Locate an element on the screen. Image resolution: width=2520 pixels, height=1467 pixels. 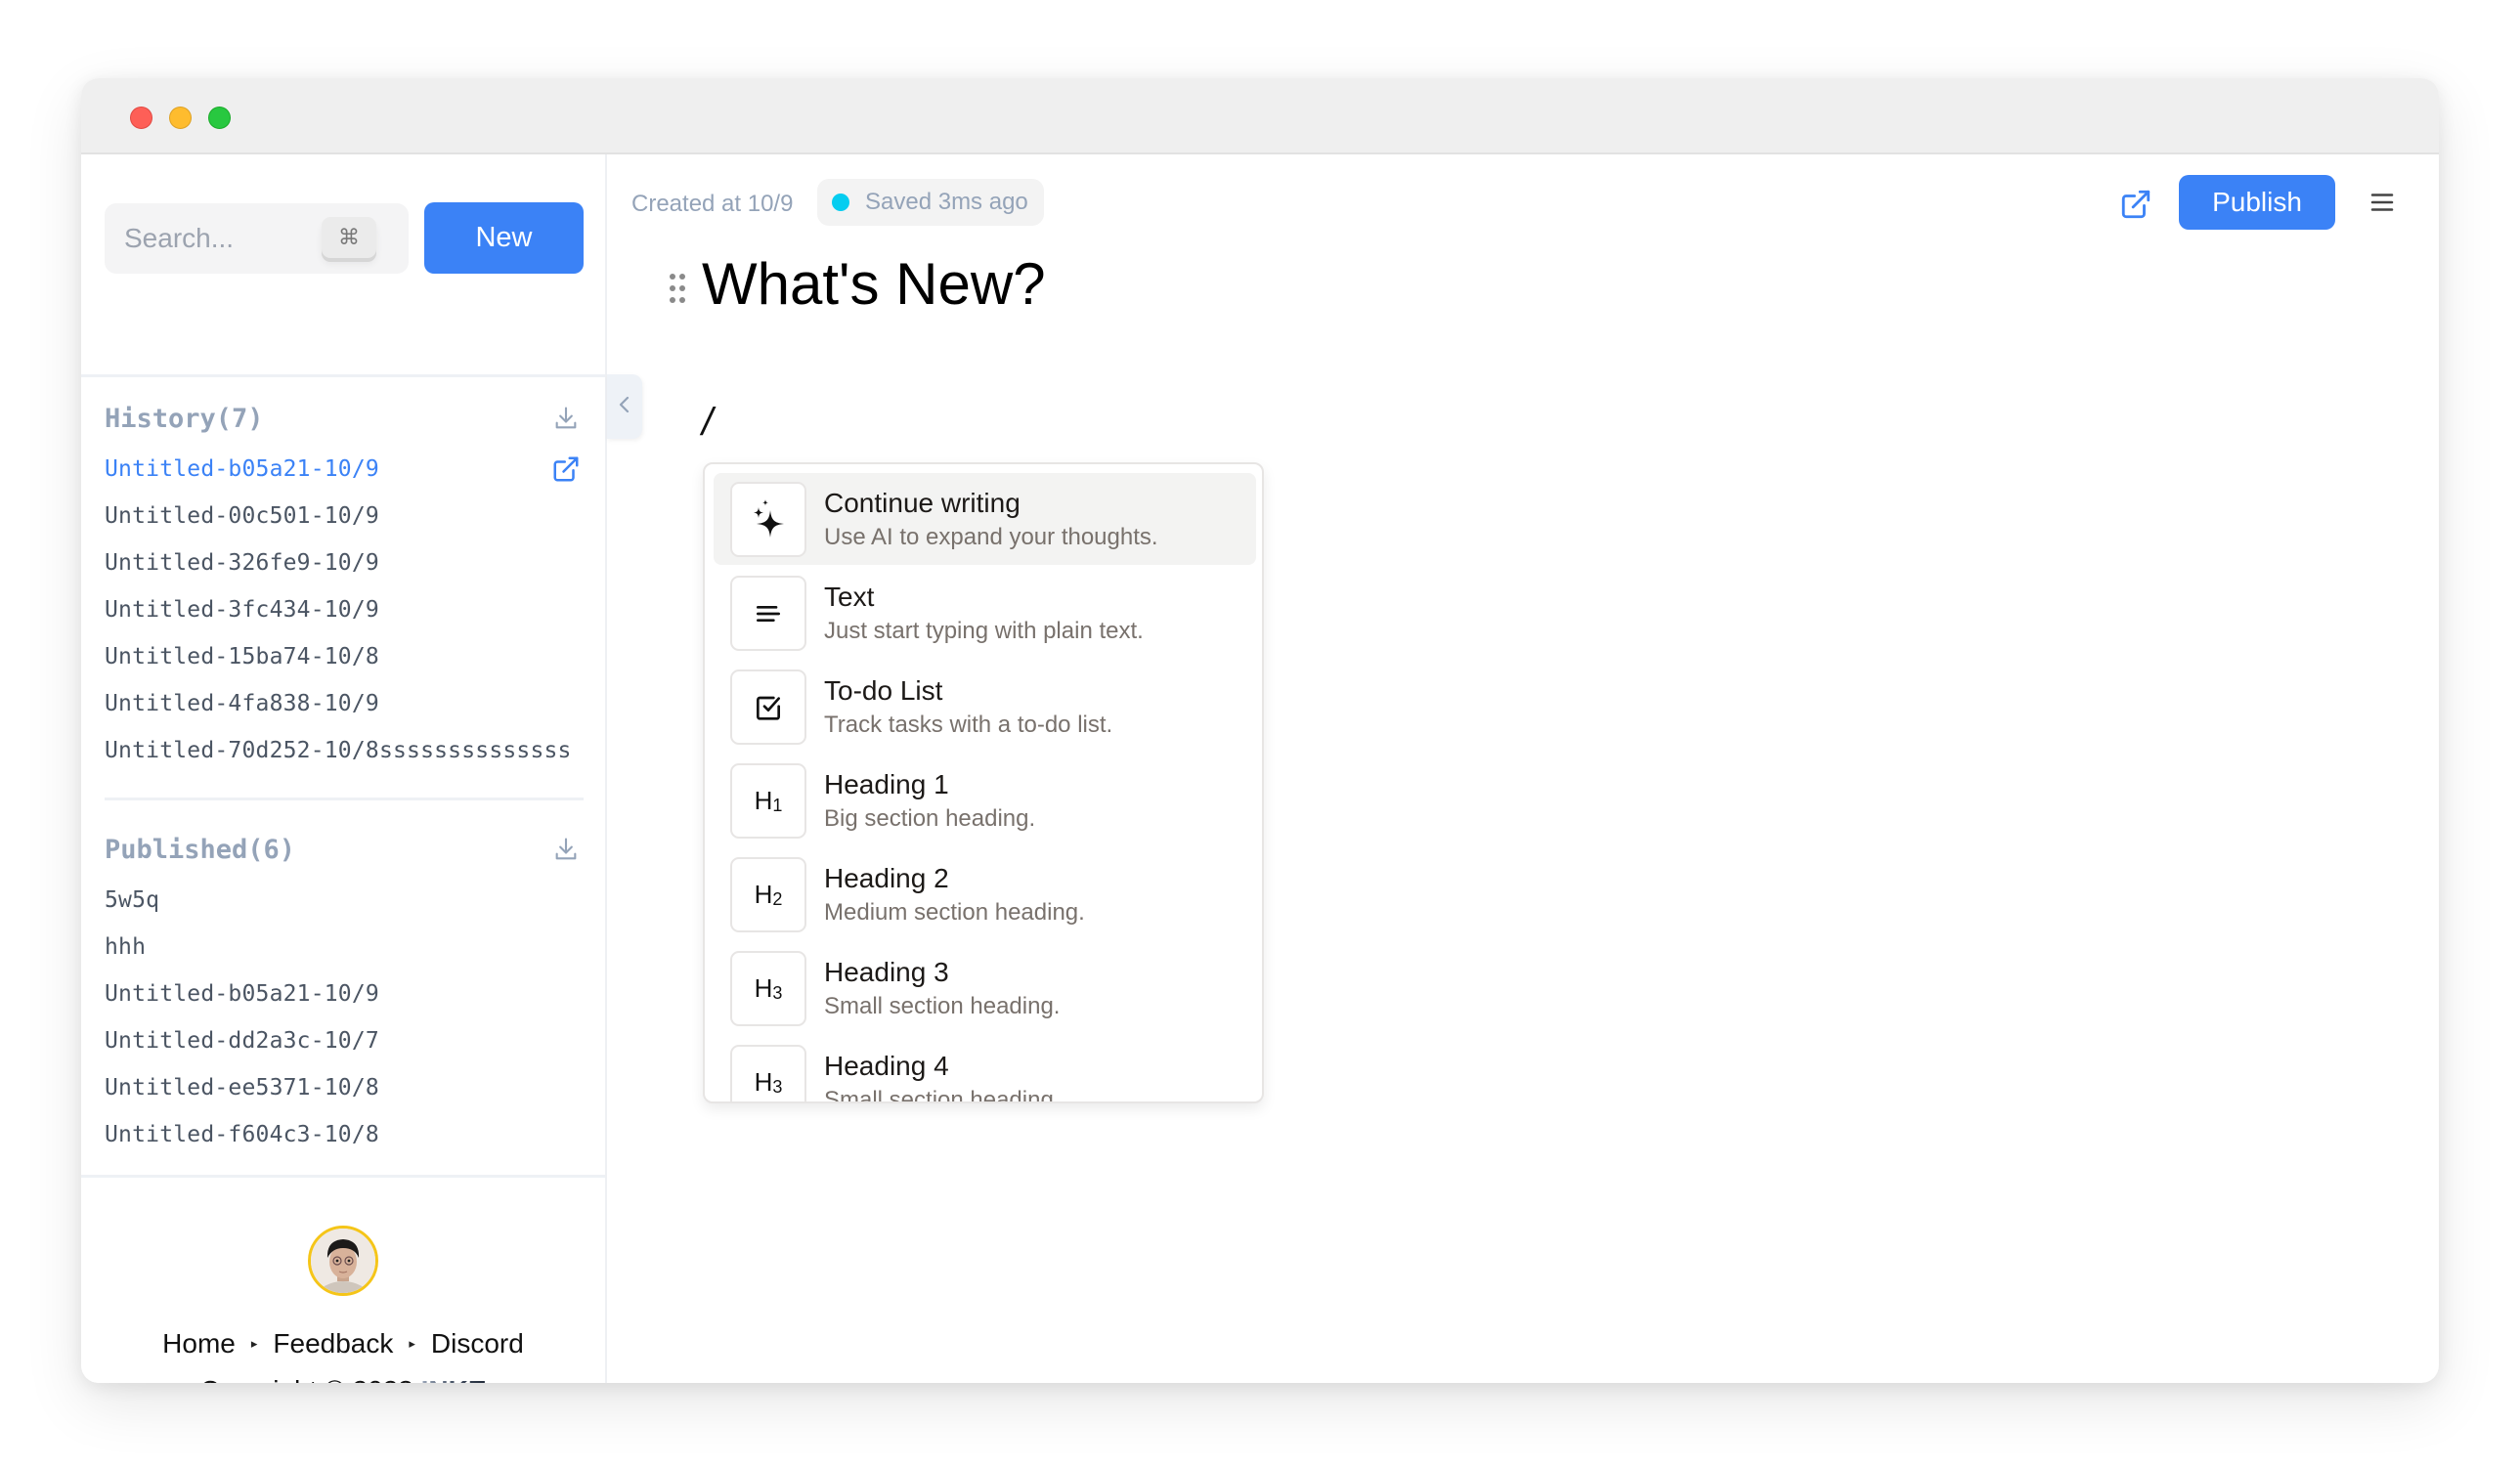
published-item: hhh is located at coordinates (344, 947).